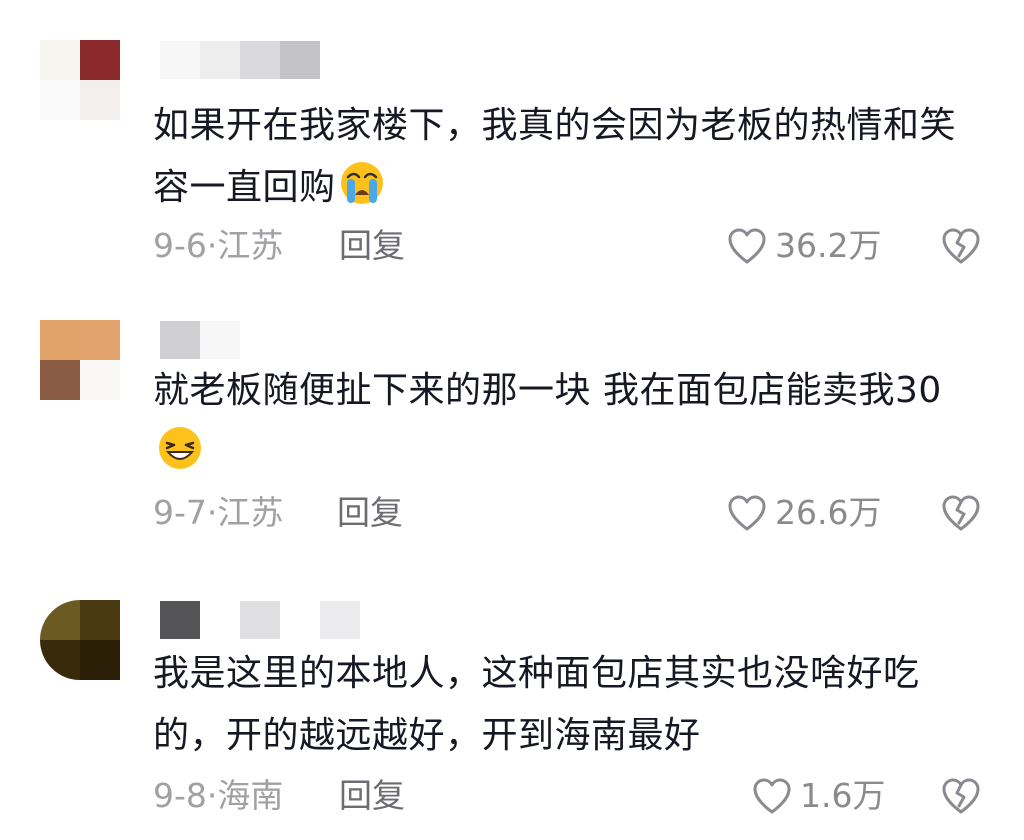 This screenshot has width=1024, height=840. I want to click on like-count: 26.6万, so click(828, 512).